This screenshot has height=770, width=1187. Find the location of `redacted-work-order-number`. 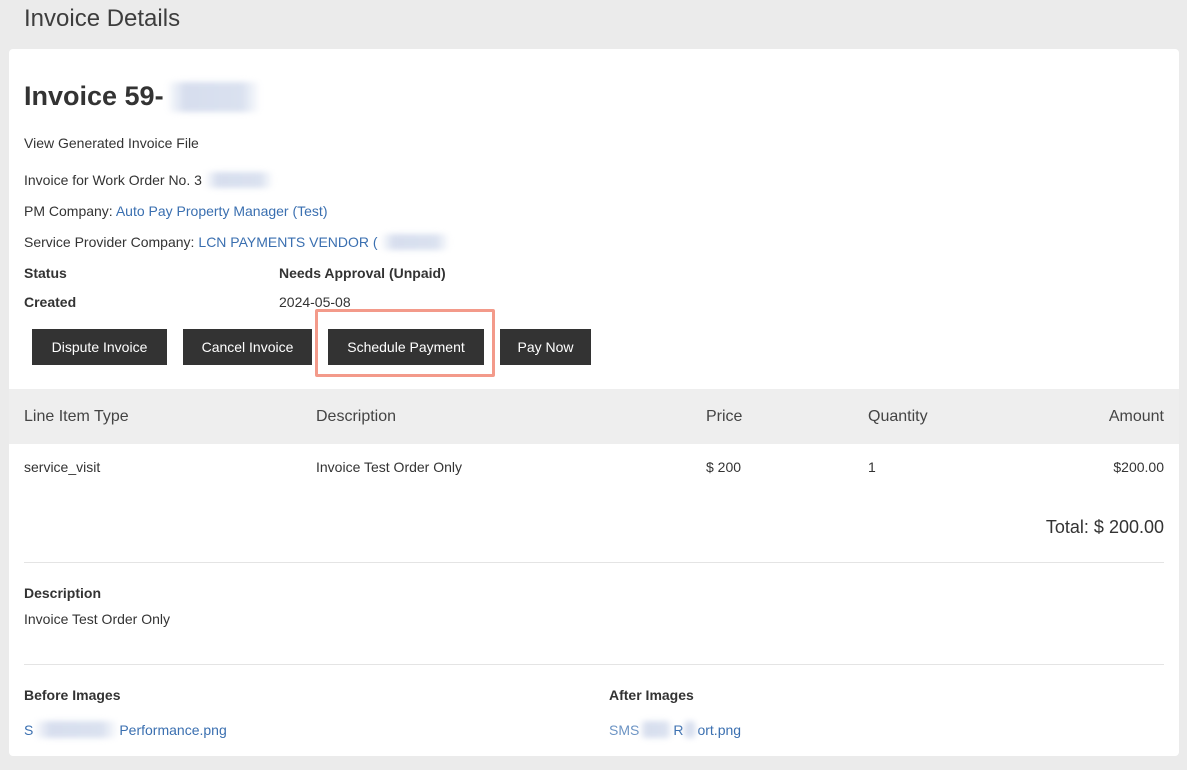

redacted-work-order-number is located at coordinates (238, 180).